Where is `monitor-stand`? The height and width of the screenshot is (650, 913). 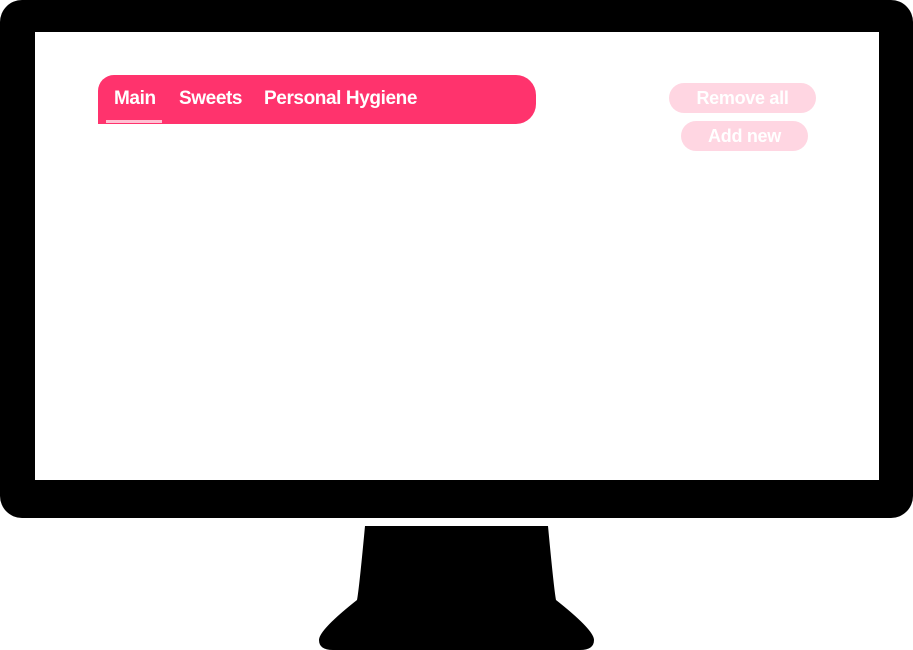
monitor-stand is located at coordinates (456, 588).